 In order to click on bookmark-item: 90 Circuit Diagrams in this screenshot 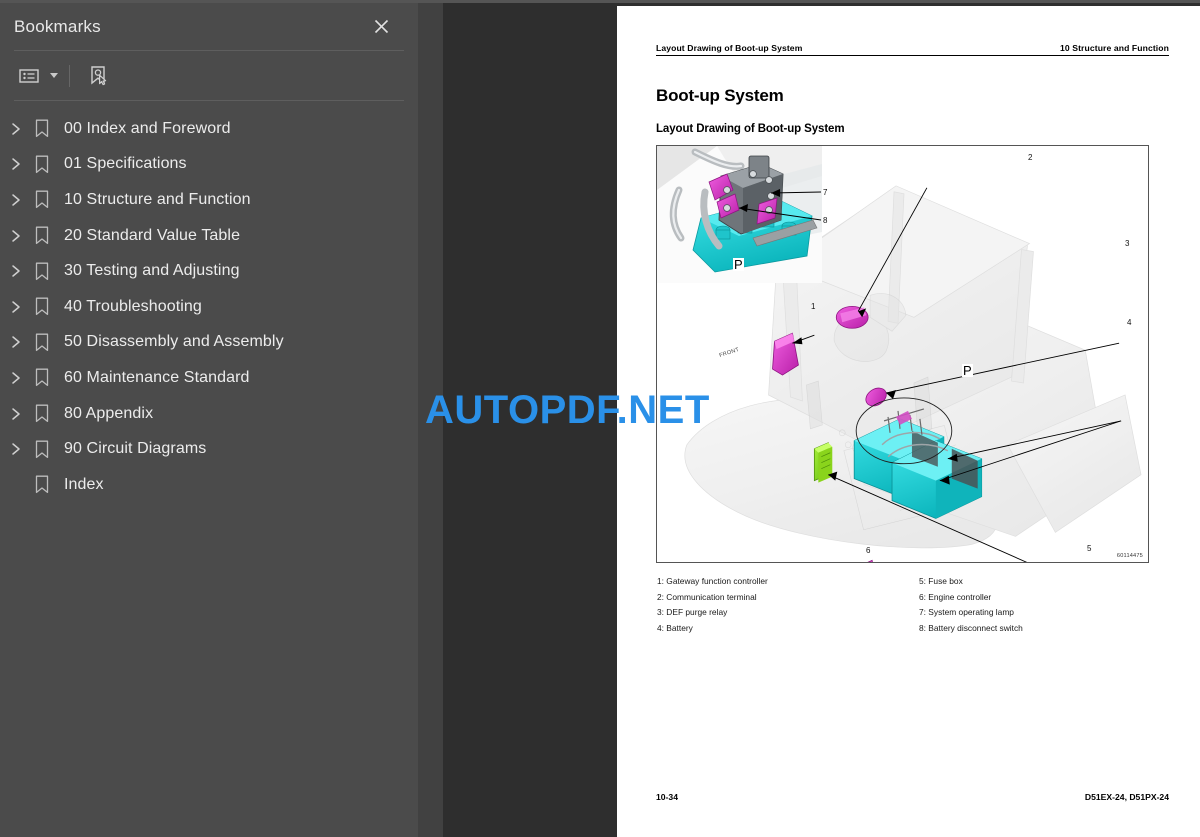, I will do `click(209, 449)`.